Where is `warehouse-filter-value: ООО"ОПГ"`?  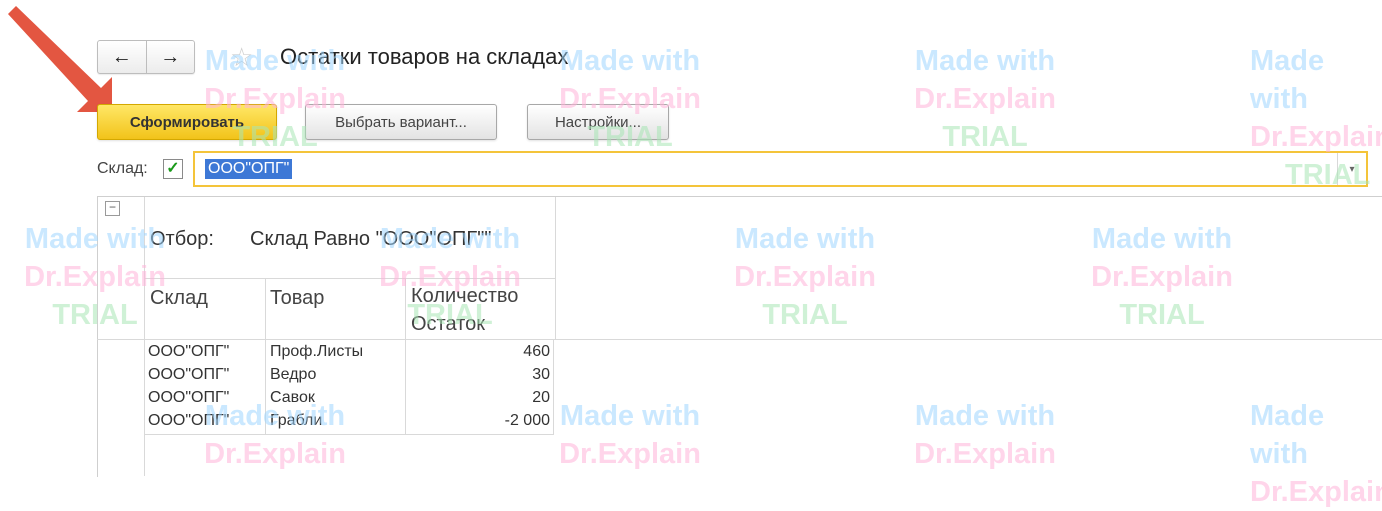 warehouse-filter-value: ООО"ОПГ" is located at coordinates (249, 169).